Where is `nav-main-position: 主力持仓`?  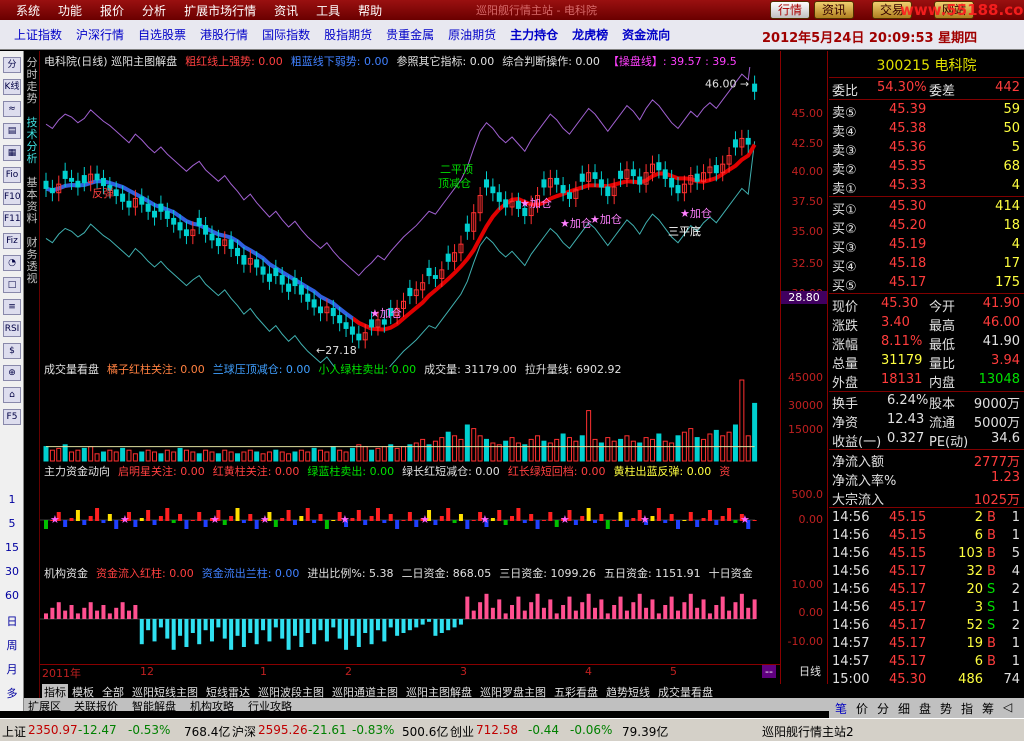 nav-main-position: 主力持仓 is located at coordinates (534, 34).